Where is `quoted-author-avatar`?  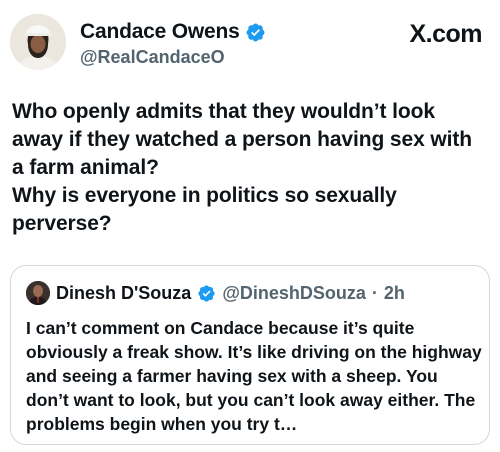
quoted-author-avatar is located at coordinates (38, 293).